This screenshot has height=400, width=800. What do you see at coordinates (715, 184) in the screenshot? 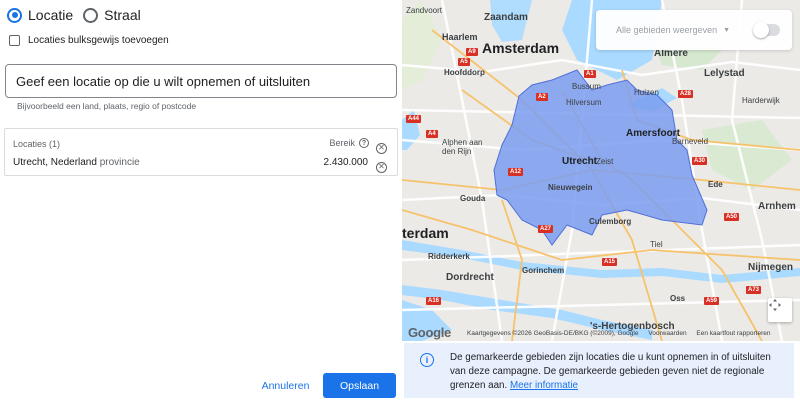
I see `map-label-ede: Ede` at bounding box center [715, 184].